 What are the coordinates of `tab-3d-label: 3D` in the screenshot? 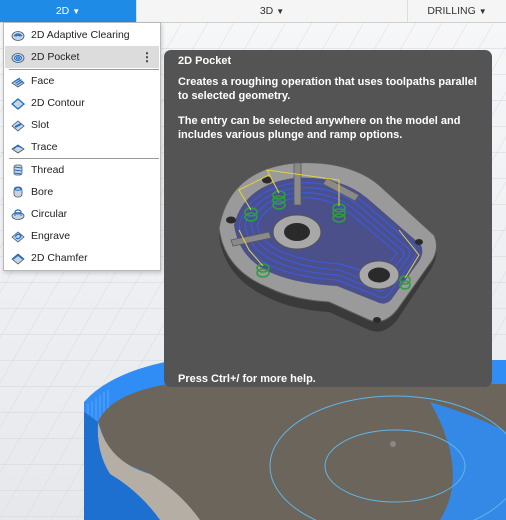 It's located at (266, 11).